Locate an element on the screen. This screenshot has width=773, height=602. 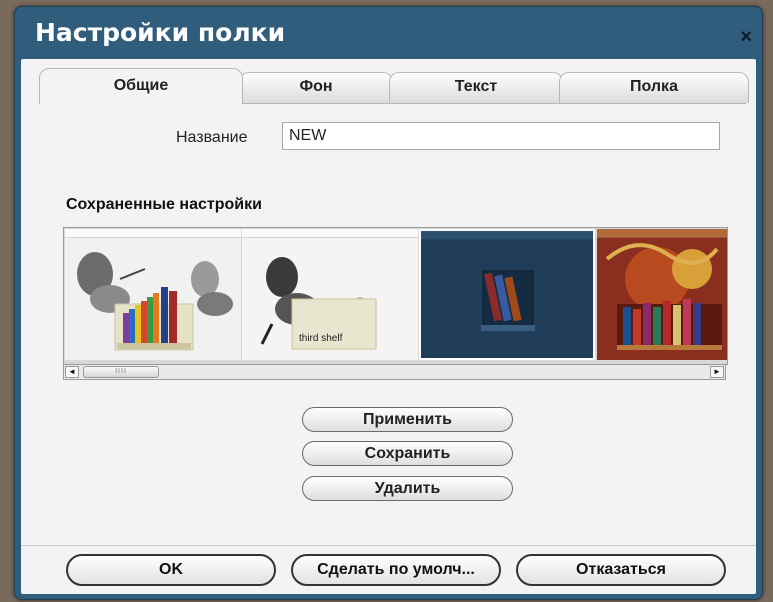
name-input is located at coordinates (501, 136).